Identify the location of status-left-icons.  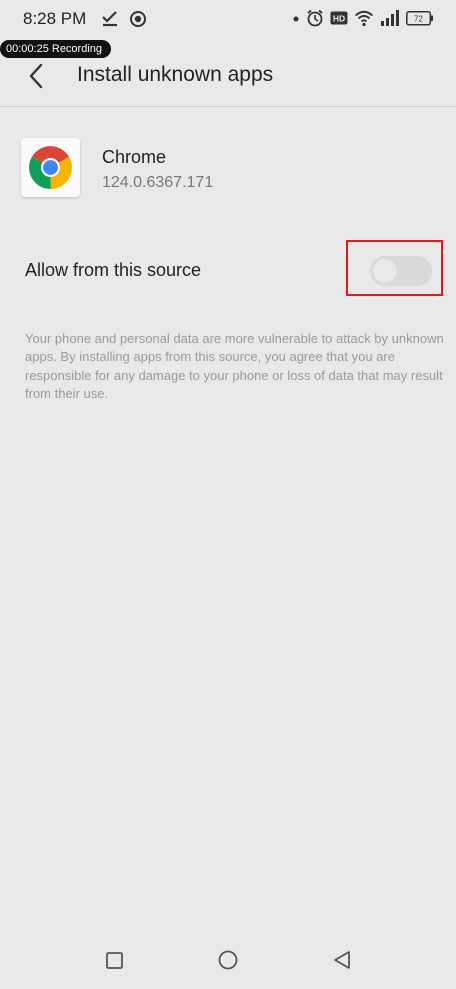
(124, 21).